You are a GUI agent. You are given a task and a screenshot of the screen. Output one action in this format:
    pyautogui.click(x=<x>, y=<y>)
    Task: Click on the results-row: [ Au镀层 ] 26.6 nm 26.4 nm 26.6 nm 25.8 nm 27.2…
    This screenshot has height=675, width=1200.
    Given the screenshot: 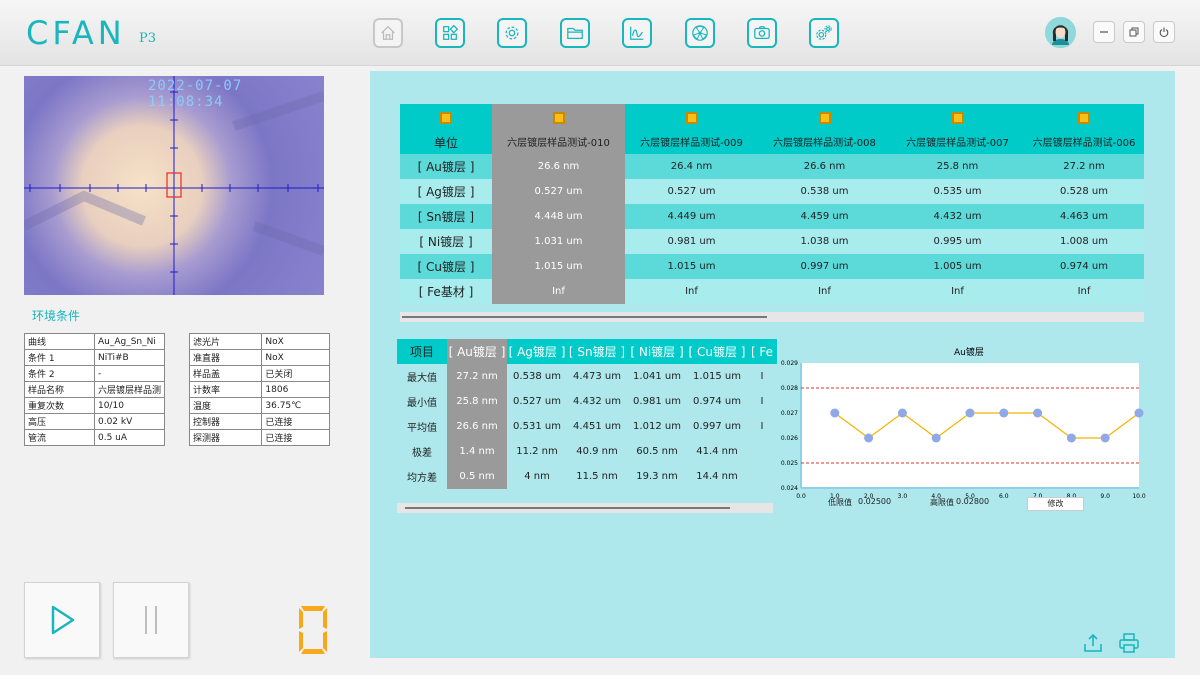 What is the action you would take?
    pyautogui.click(x=772, y=166)
    